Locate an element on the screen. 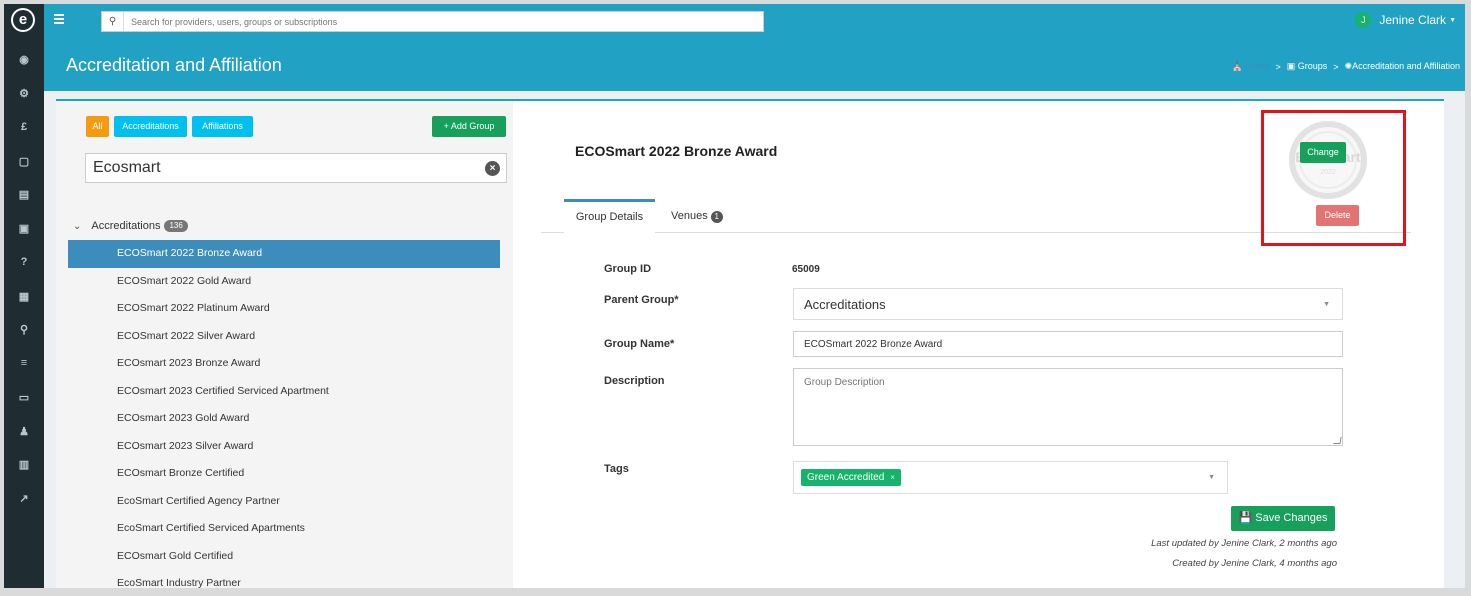 Image resolution: width=1471 pixels, height=596 pixels. group-search-input is located at coordinates (283, 168).